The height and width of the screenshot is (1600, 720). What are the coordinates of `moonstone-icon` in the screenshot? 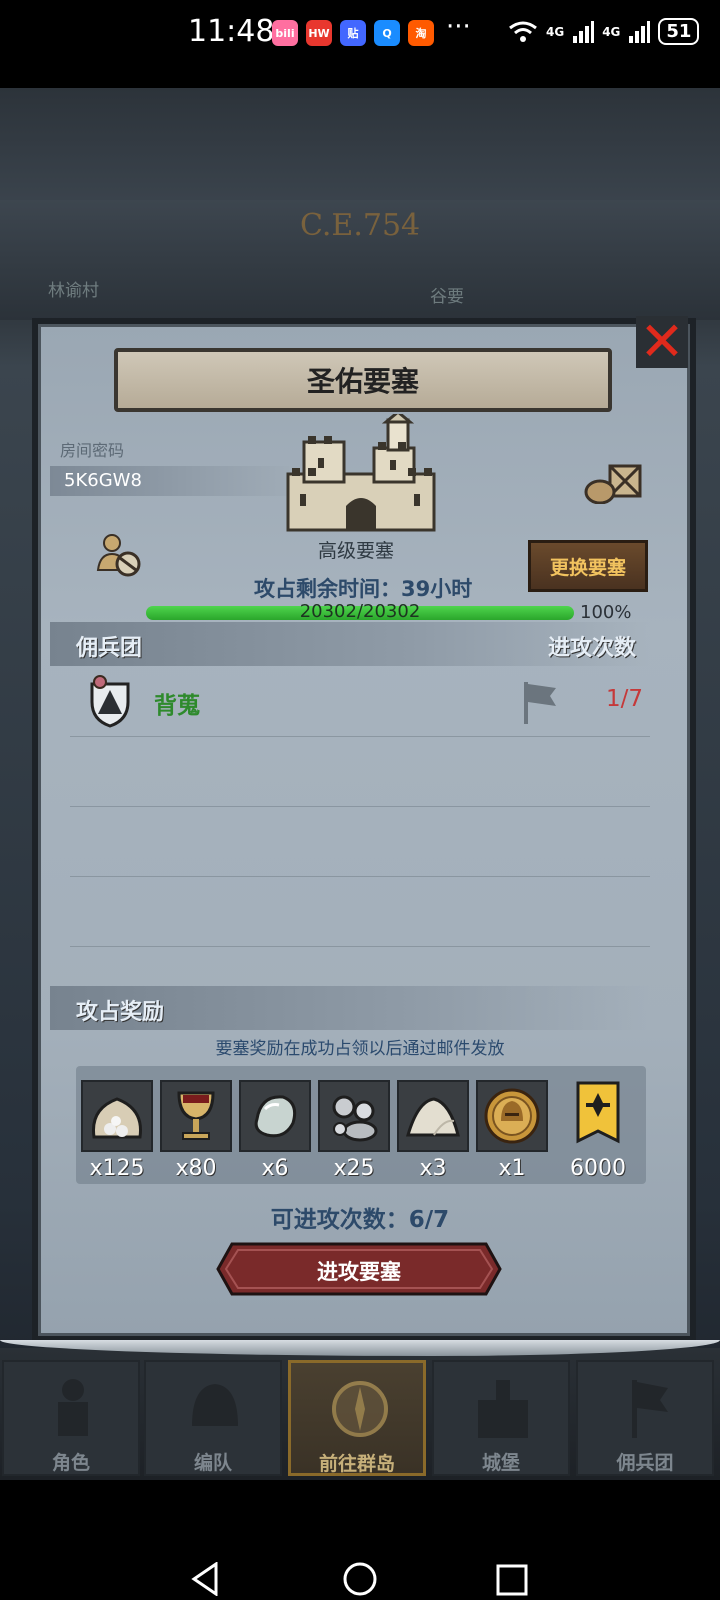 It's located at (275, 1116).